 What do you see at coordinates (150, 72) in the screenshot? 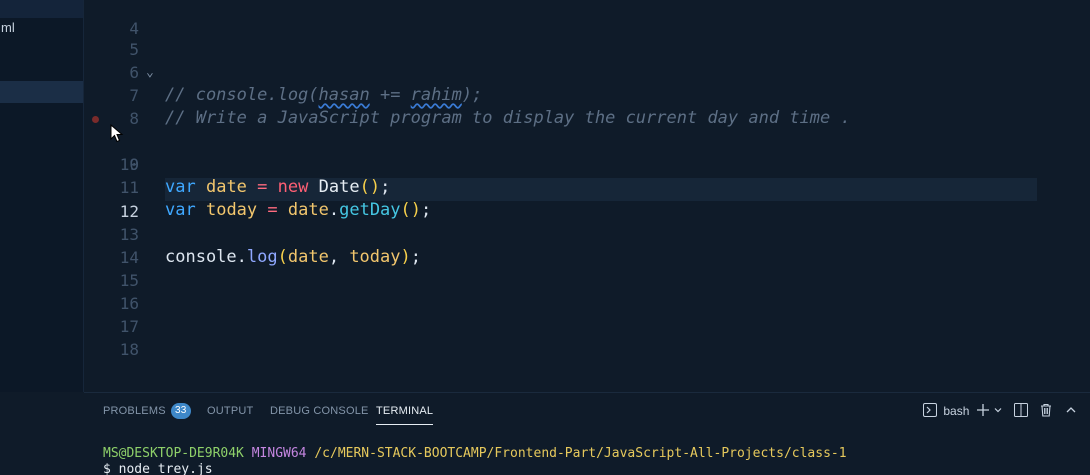
I see `fold-chevron-icon: ⌄` at bounding box center [150, 72].